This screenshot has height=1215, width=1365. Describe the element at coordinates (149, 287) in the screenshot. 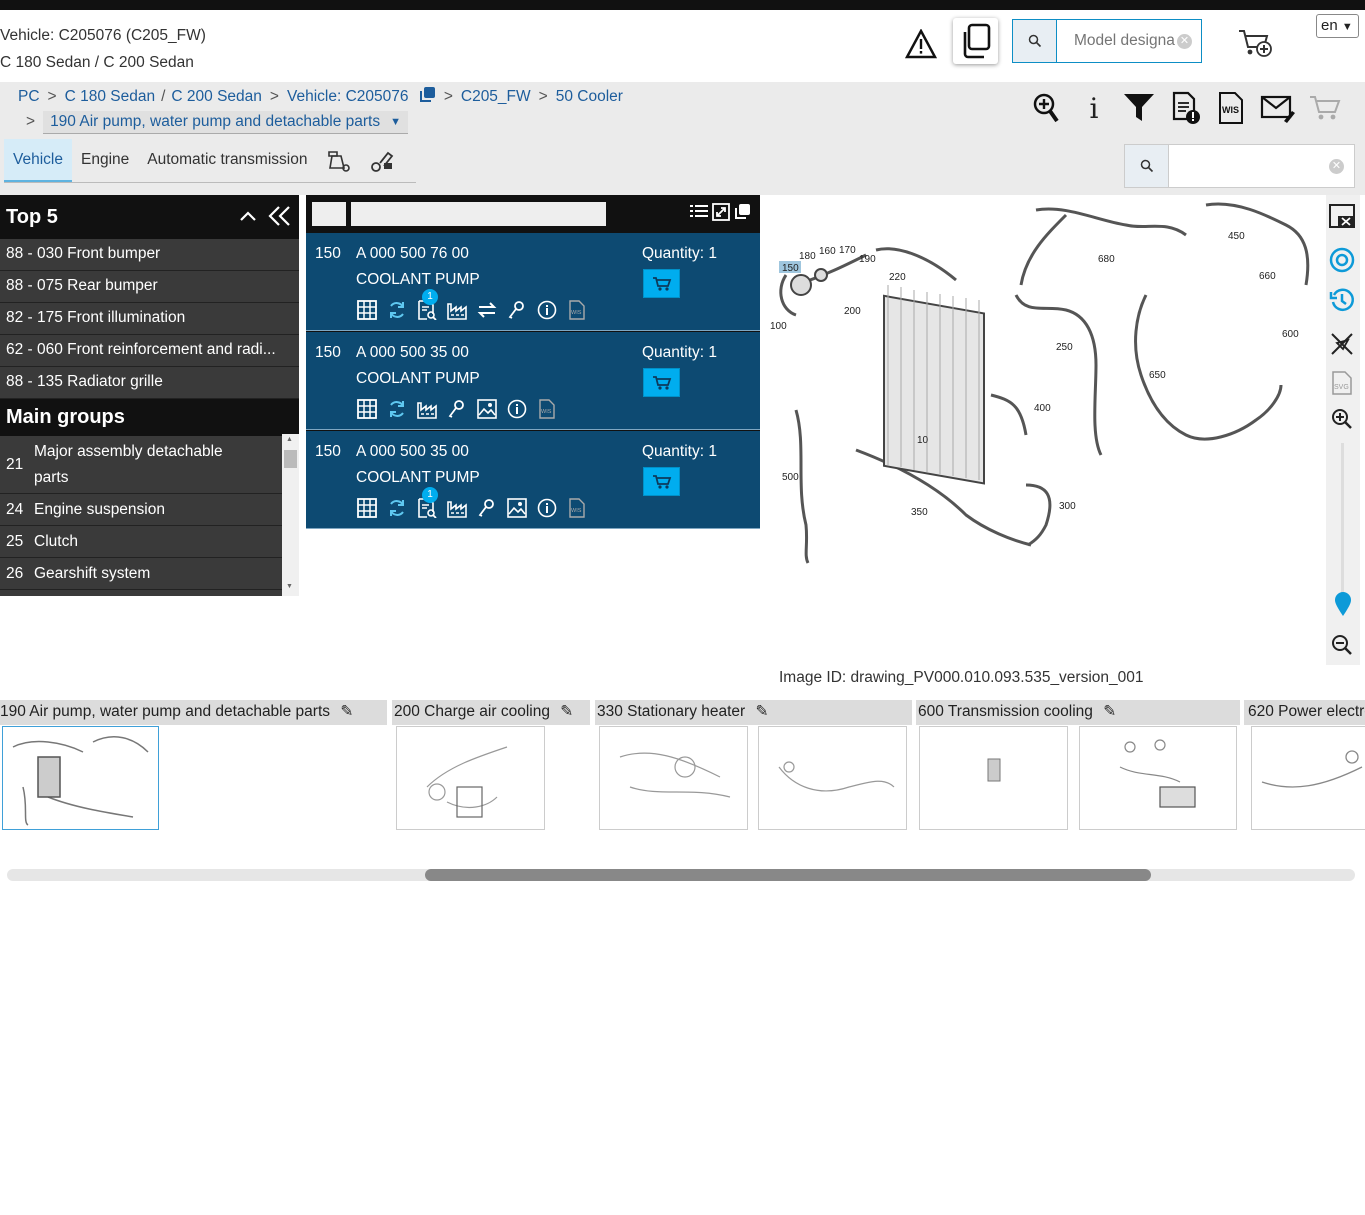

I see `top5-item: 88 - 075 Rear bumper` at that location.